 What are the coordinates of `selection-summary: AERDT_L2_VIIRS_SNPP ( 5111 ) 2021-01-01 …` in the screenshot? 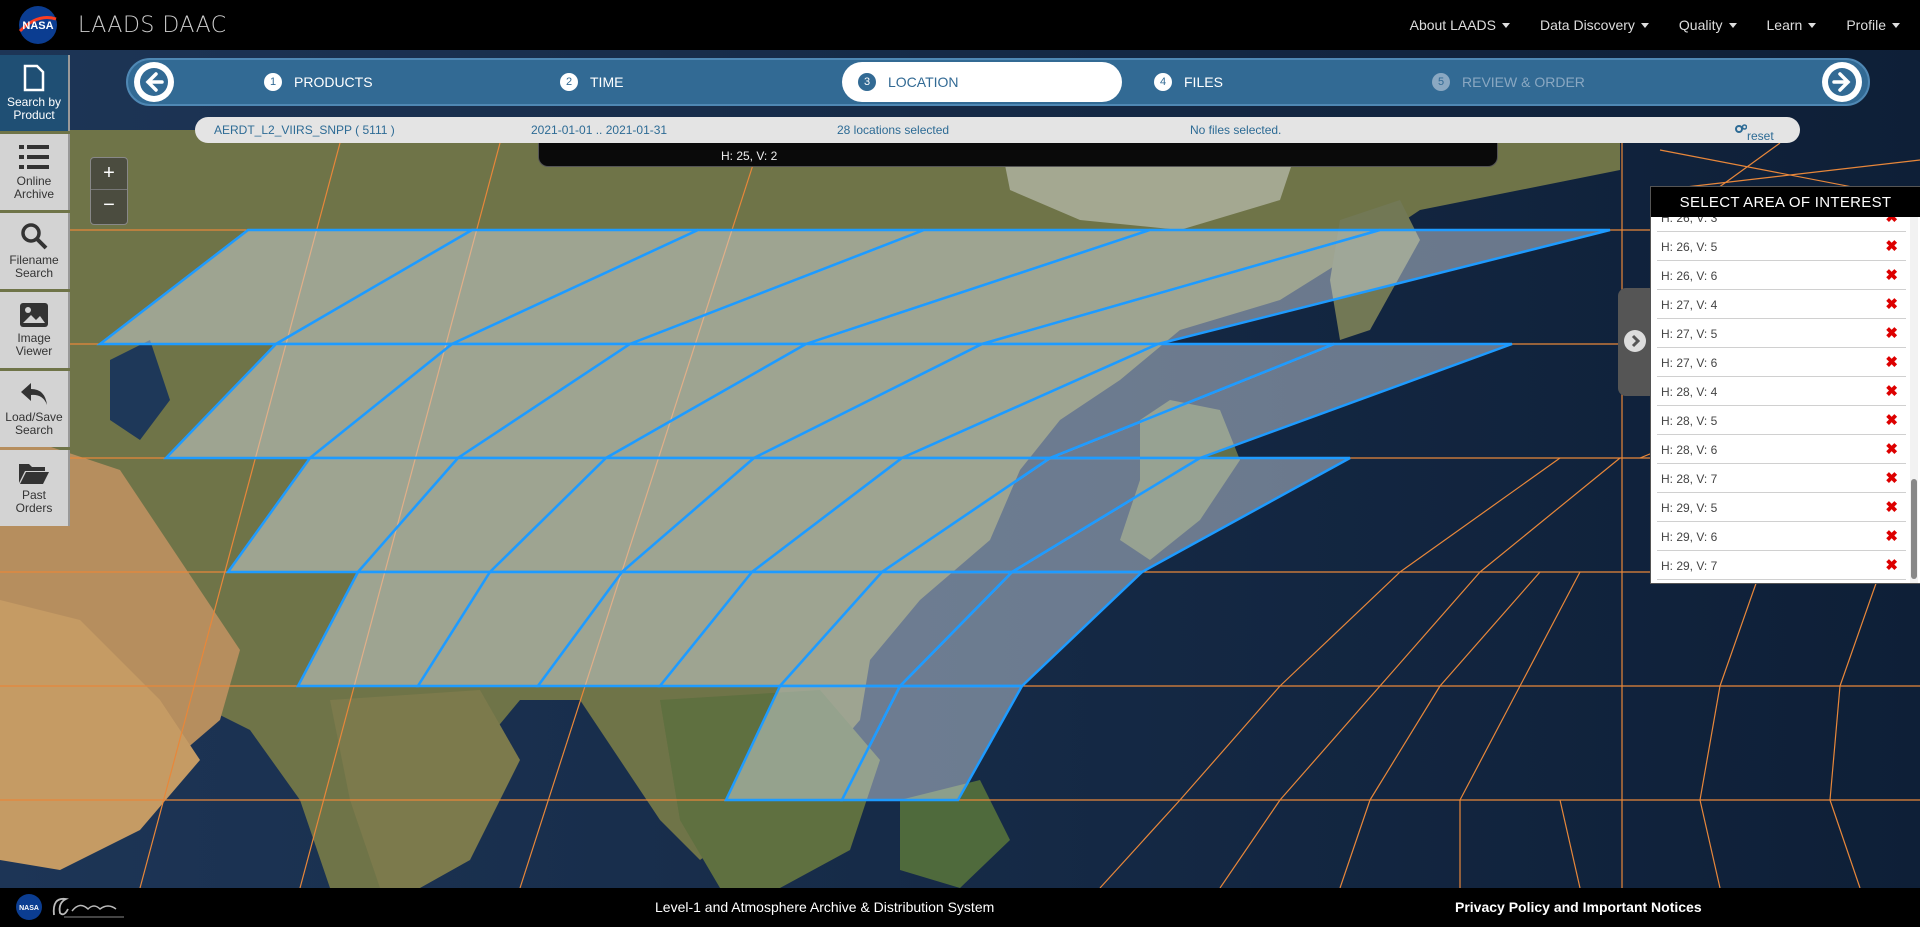 It's located at (997, 130).